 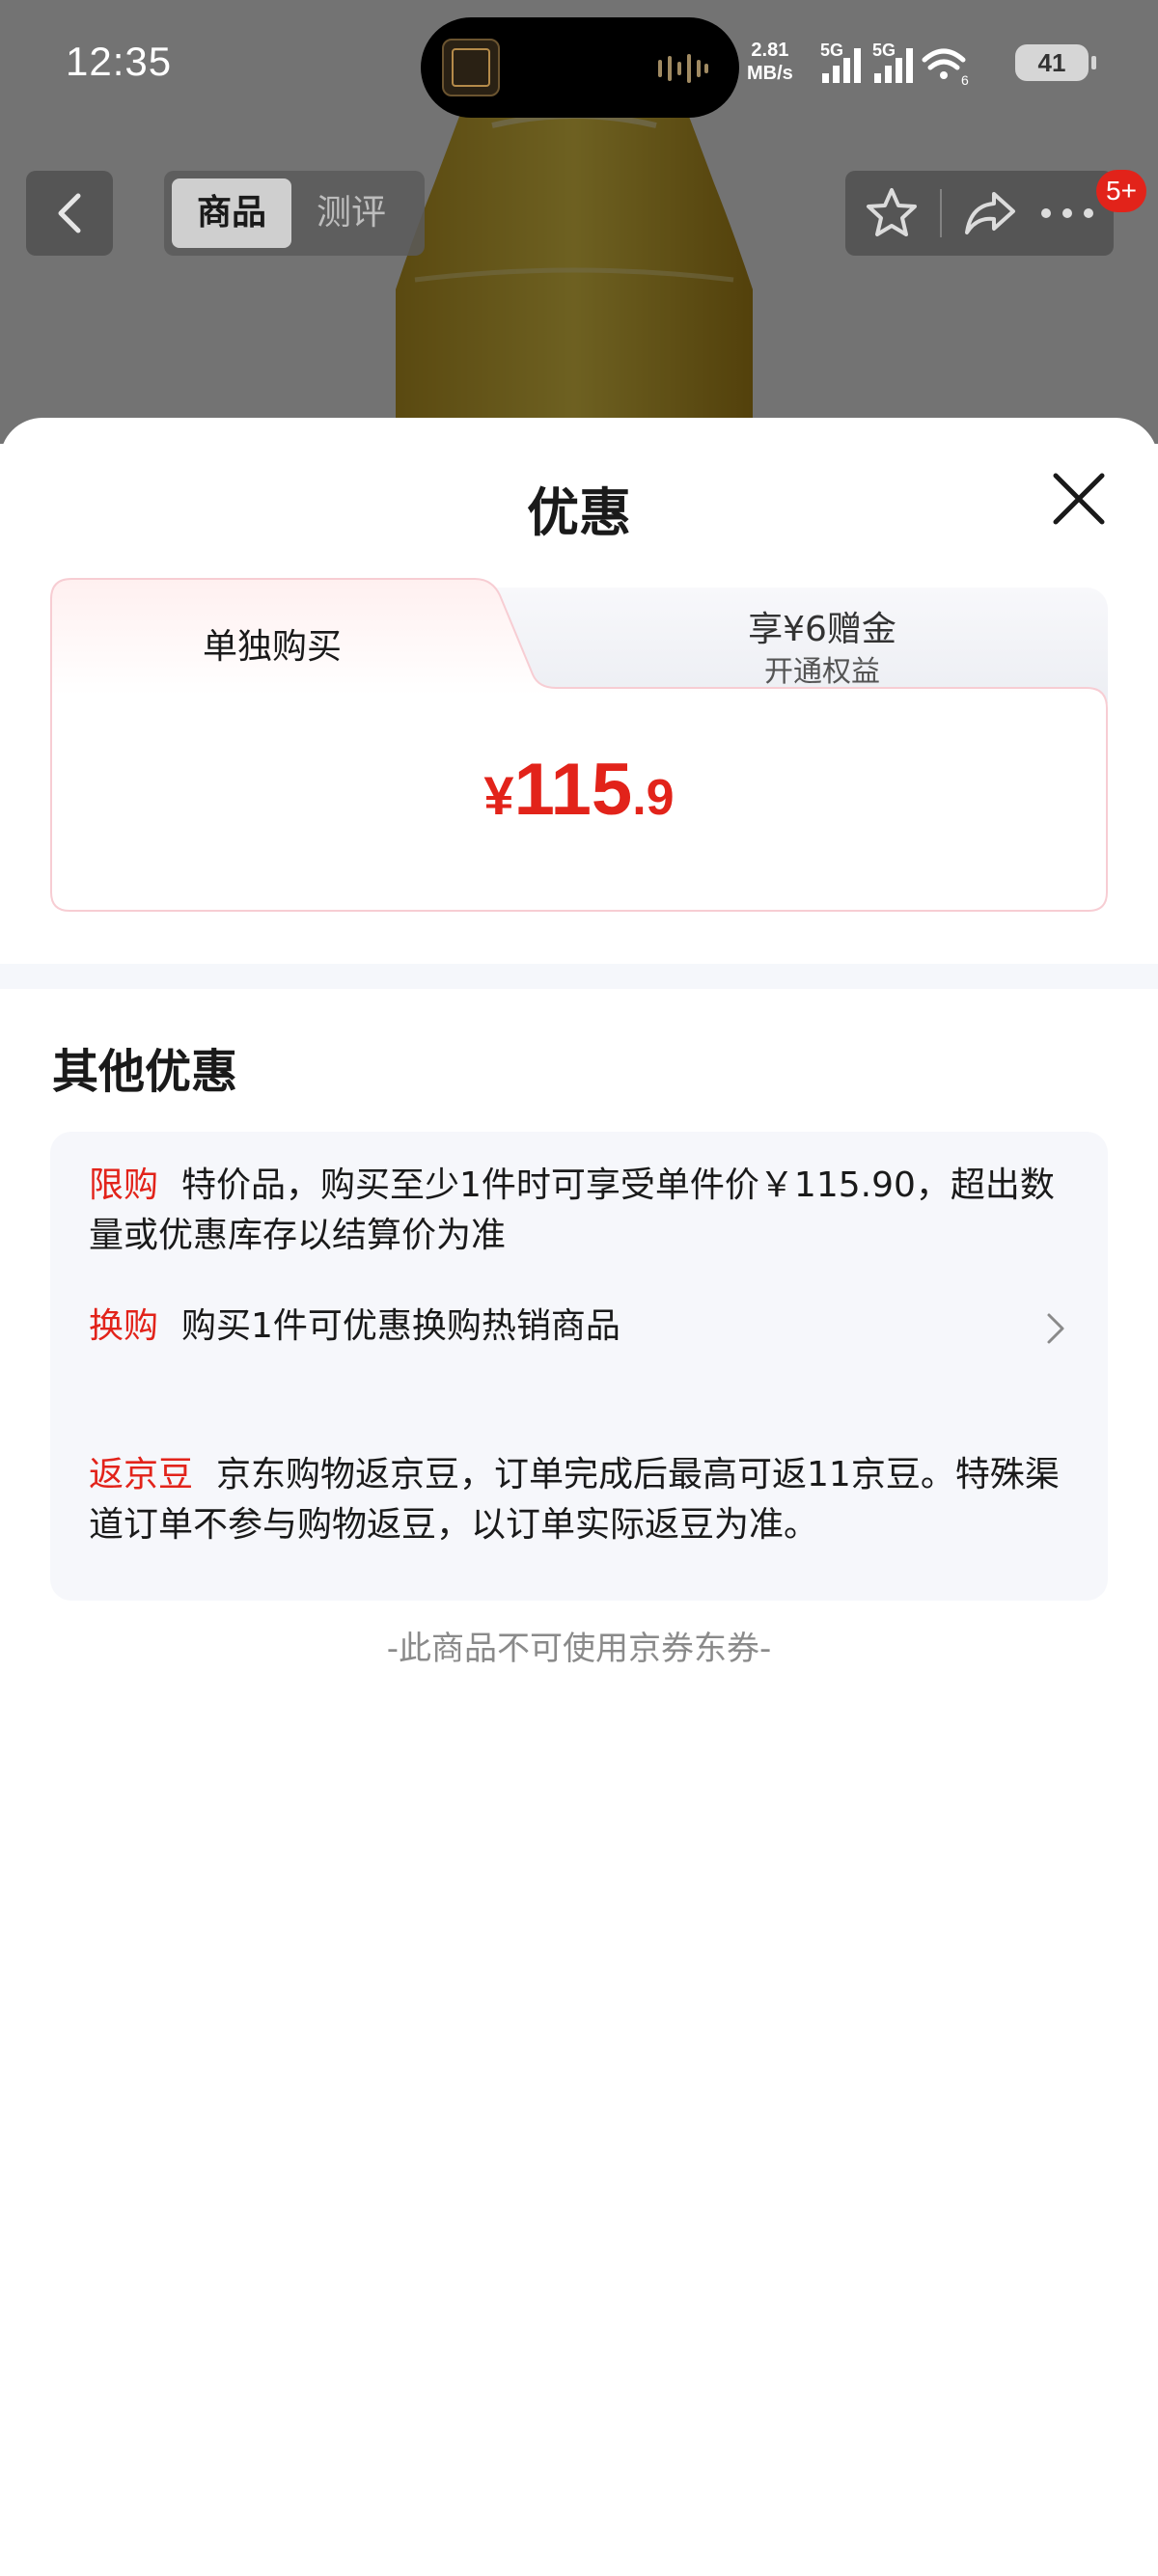 What do you see at coordinates (770, 62) in the screenshot?
I see `network-speed: 2.81 MB/s` at bounding box center [770, 62].